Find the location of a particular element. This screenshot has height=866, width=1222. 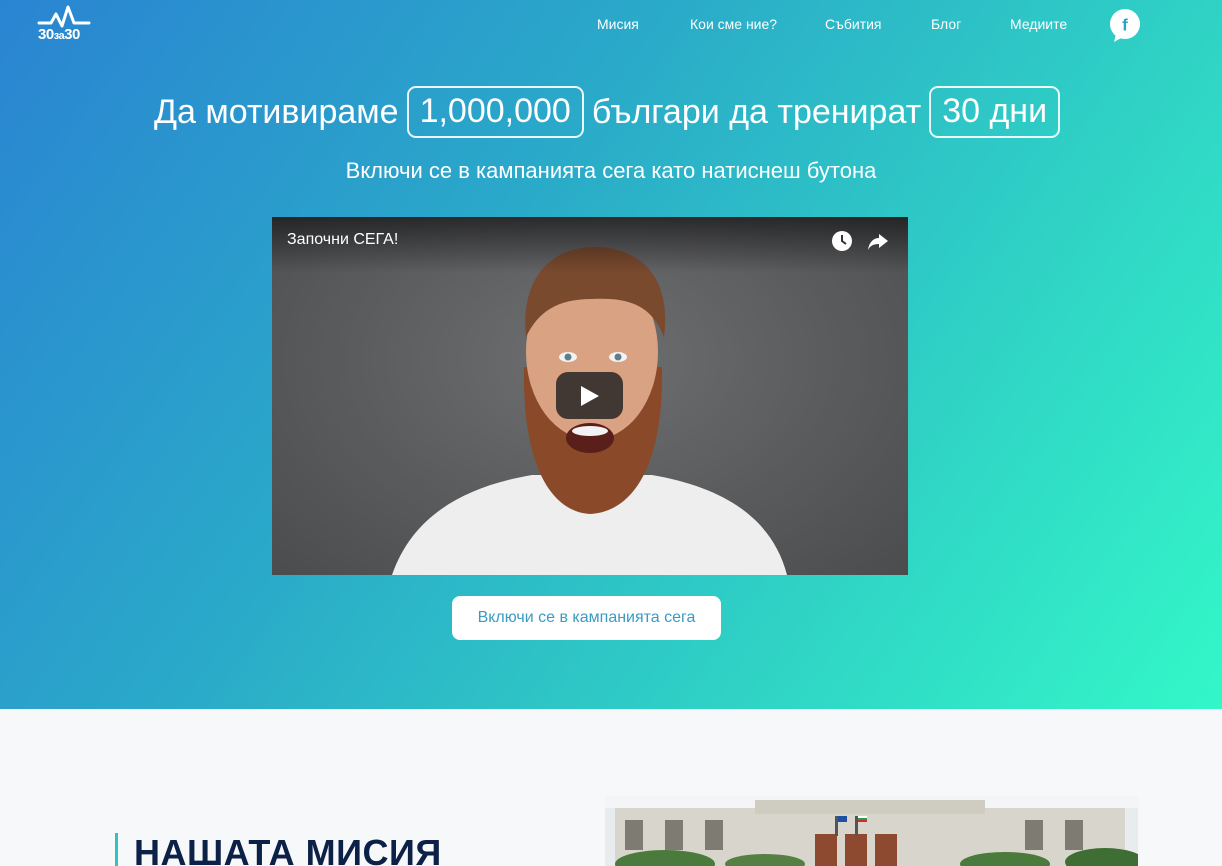

svg-text: f is located at coordinates (1125, 25).